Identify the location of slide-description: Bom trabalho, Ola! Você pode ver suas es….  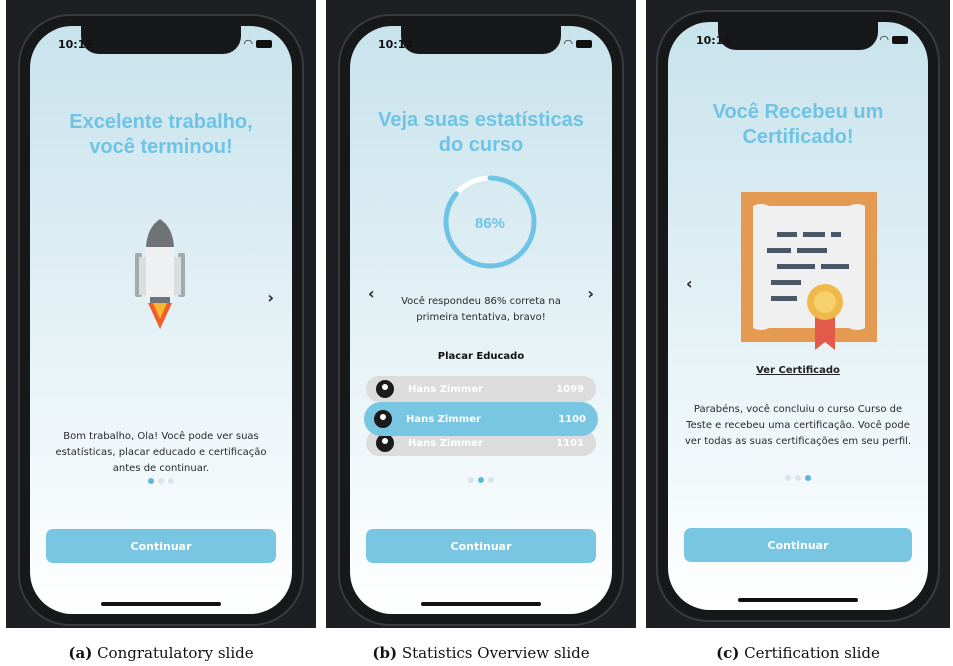
(161, 452).